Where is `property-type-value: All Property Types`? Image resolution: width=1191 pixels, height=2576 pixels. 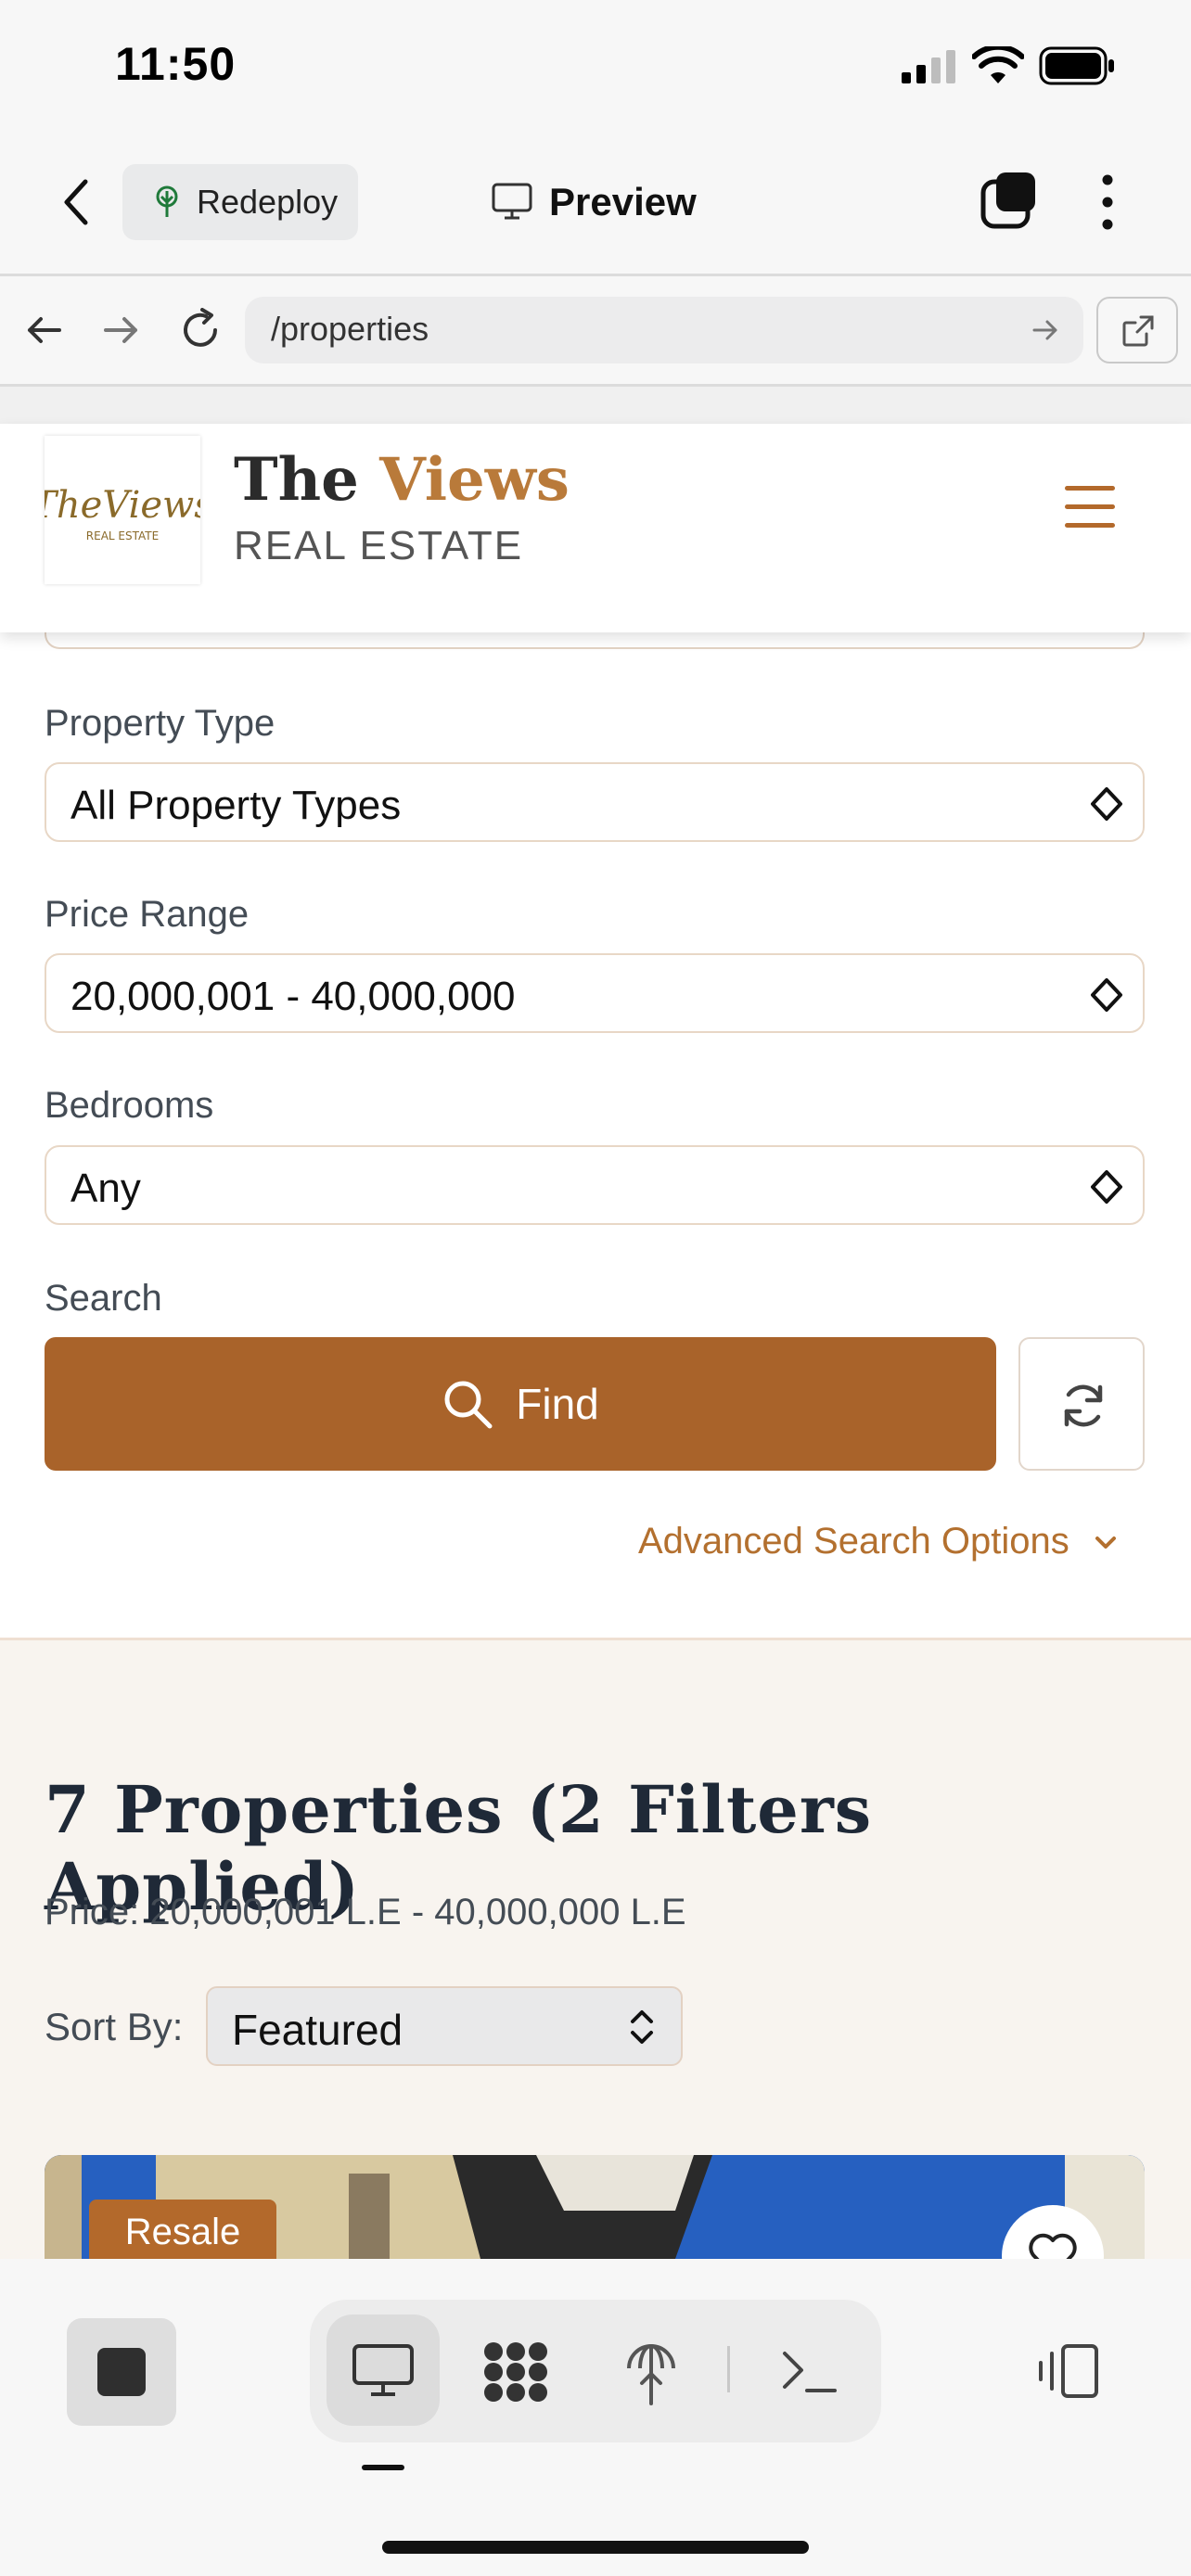 property-type-value: All Property Types is located at coordinates (236, 806).